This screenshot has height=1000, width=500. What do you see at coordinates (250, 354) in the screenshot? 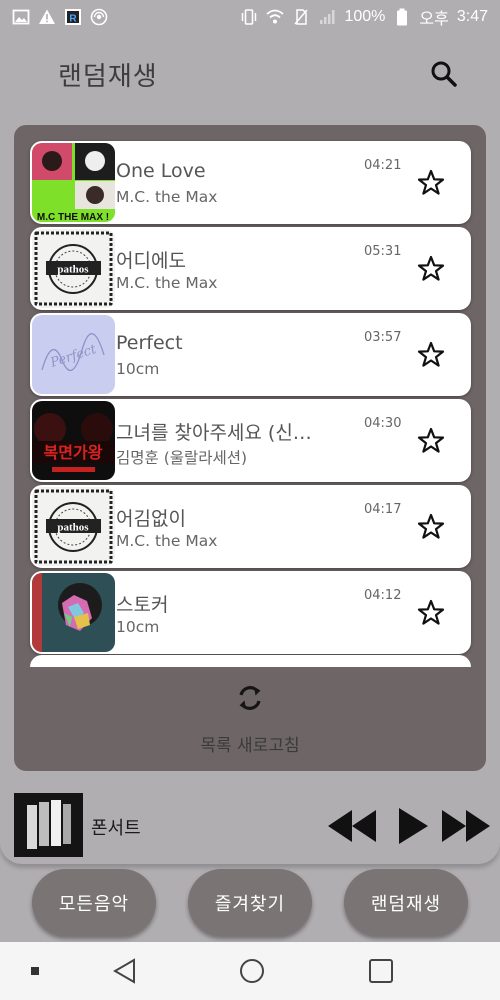
I see `song-row: Perfect Perfect 10cm 03:57` at bounding box center [250, 354].